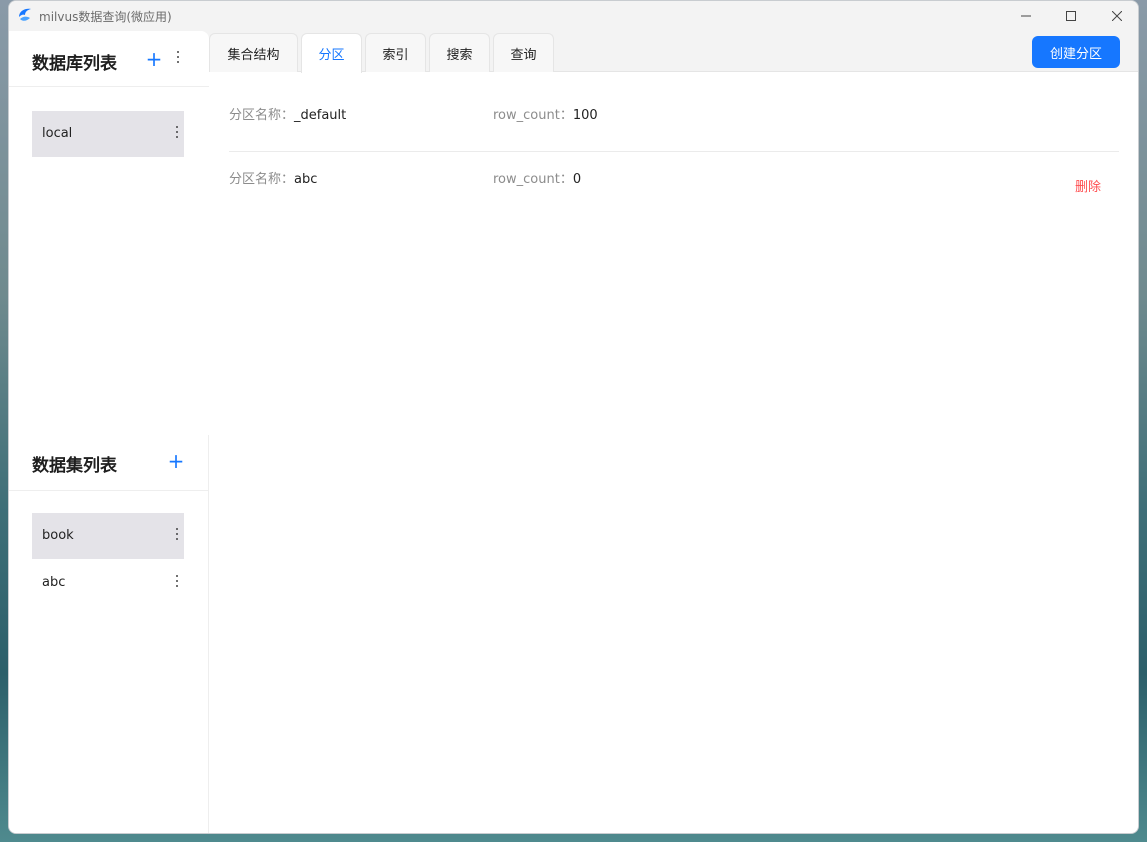 The width and height of the screenshot is (1147, 842). Describe the element at coordinates (523, 52) in the screenshot. I see `tab-query: 查询` at that location.